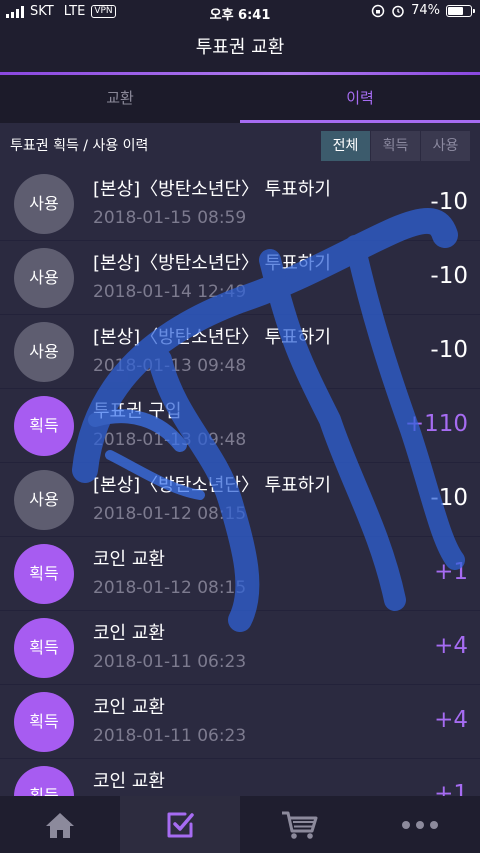 This screenshot has width=480, height=853. I want to click on nav-home, so click(60, 824).